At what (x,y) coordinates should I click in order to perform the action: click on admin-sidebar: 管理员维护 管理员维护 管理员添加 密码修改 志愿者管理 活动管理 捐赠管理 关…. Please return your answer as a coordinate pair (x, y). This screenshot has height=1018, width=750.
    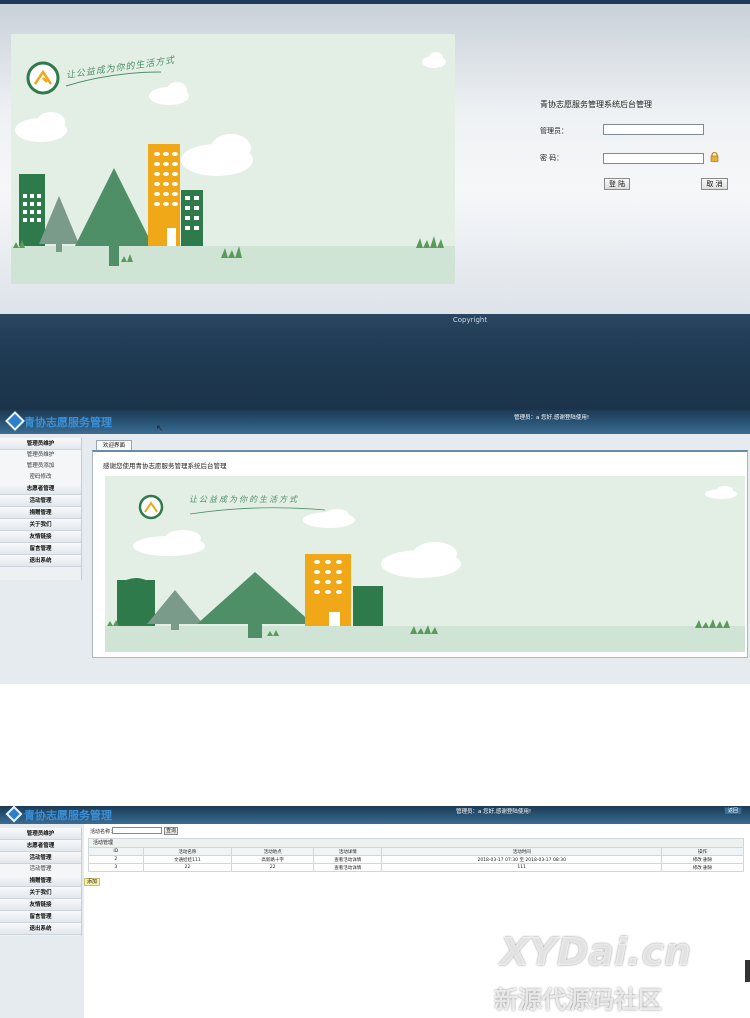
    Looking at the image, I should click on (41, 509).